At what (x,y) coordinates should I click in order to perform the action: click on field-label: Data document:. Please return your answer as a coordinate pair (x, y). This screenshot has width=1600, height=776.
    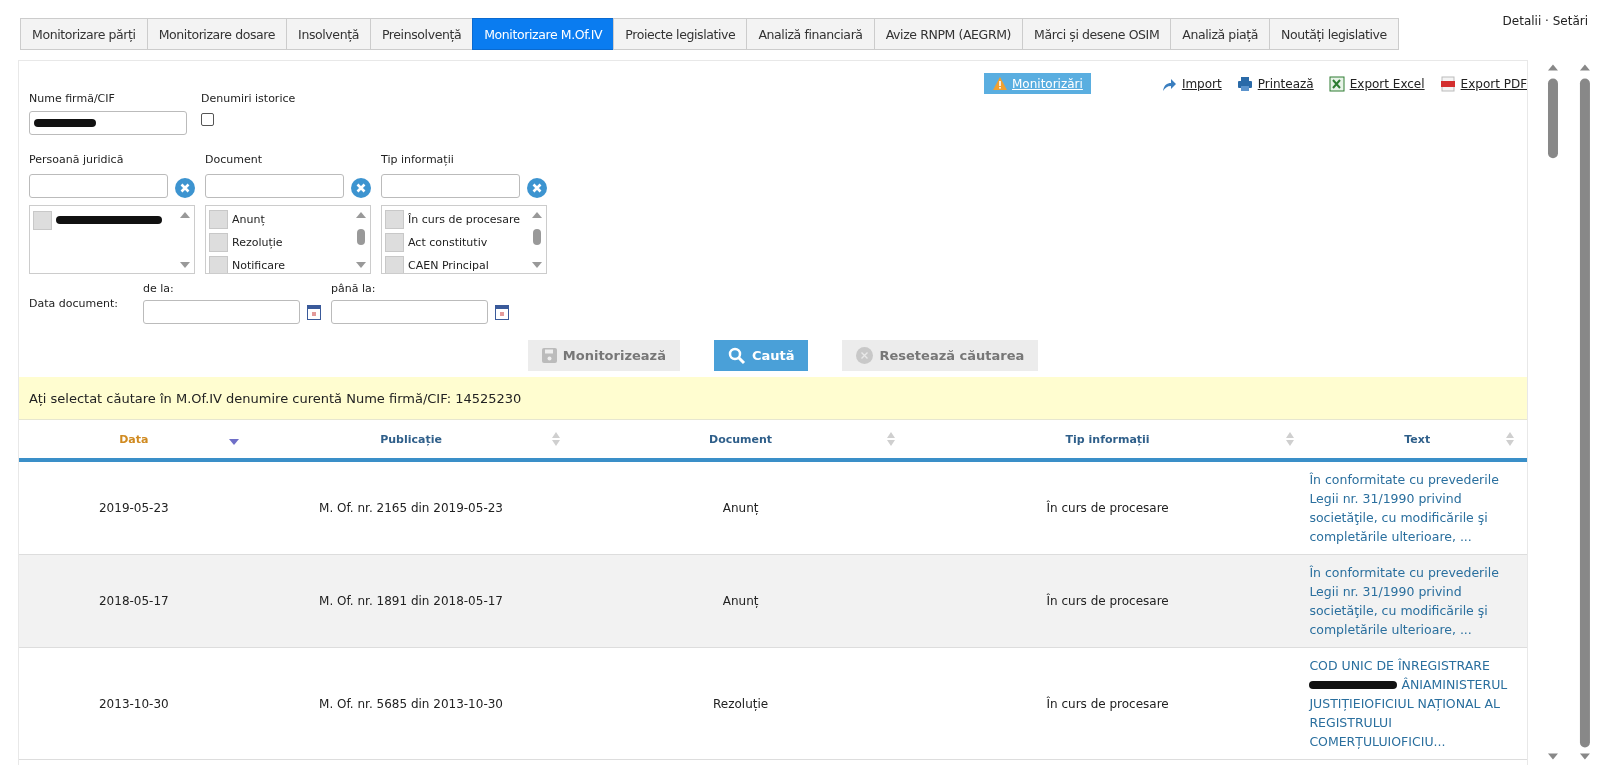
    Looking at the image, I should click on (74, 304).